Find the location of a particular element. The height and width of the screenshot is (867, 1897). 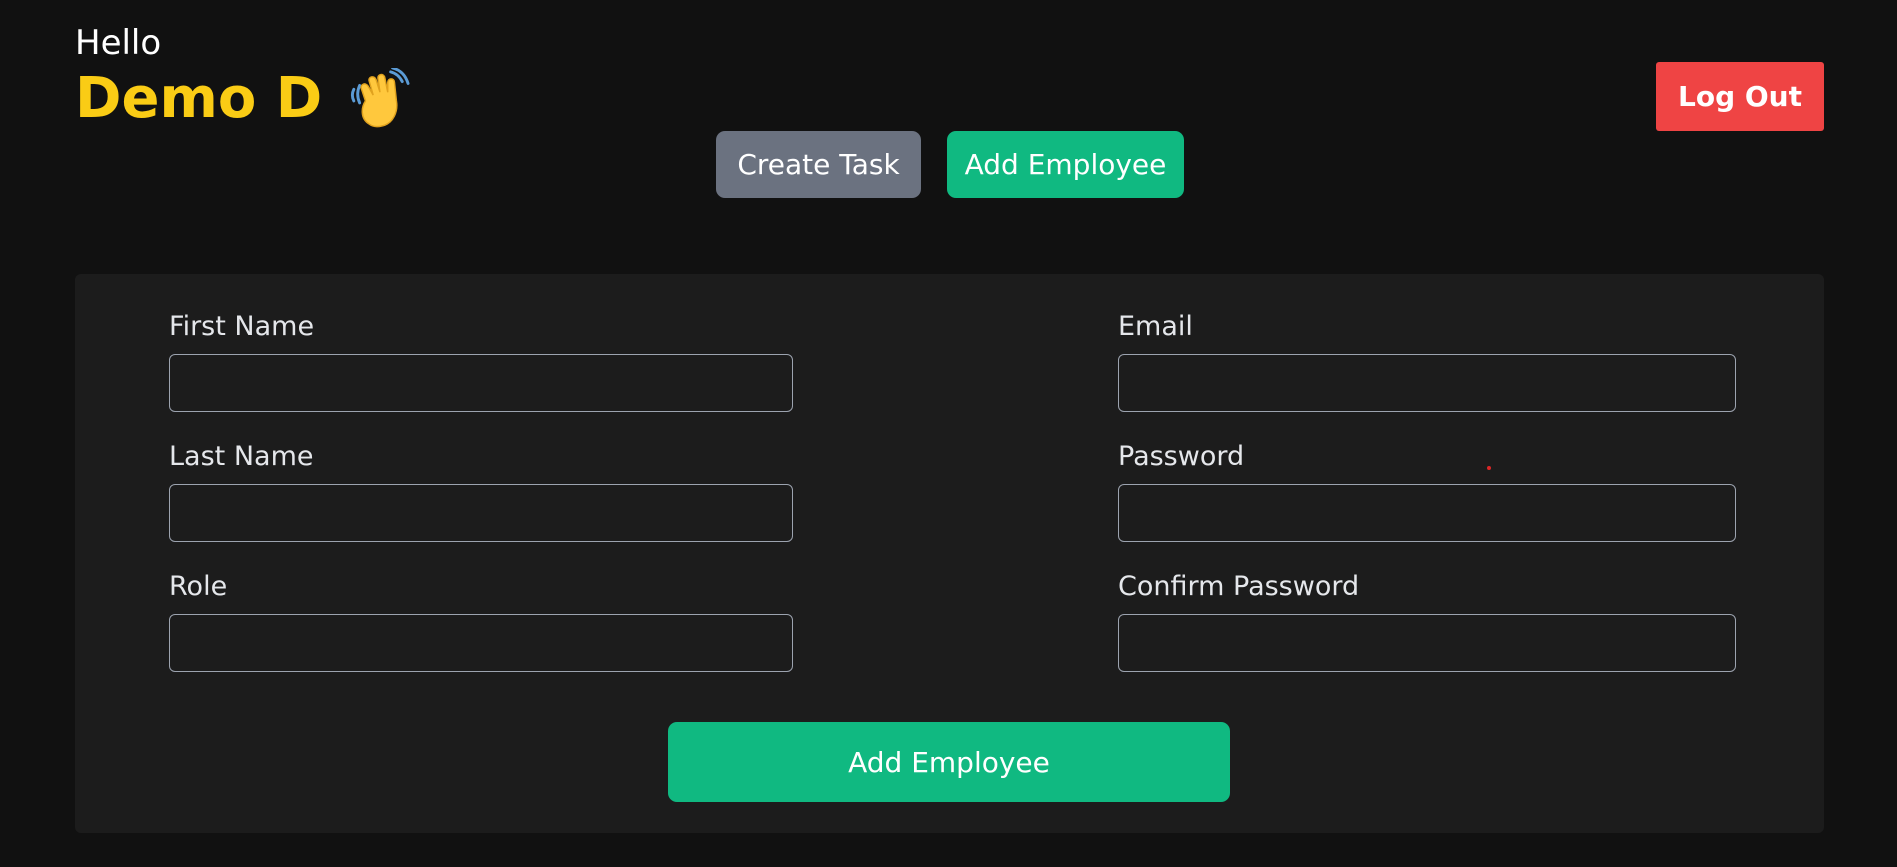

user-name-row: Demo D is located at coordinates (242, 99).